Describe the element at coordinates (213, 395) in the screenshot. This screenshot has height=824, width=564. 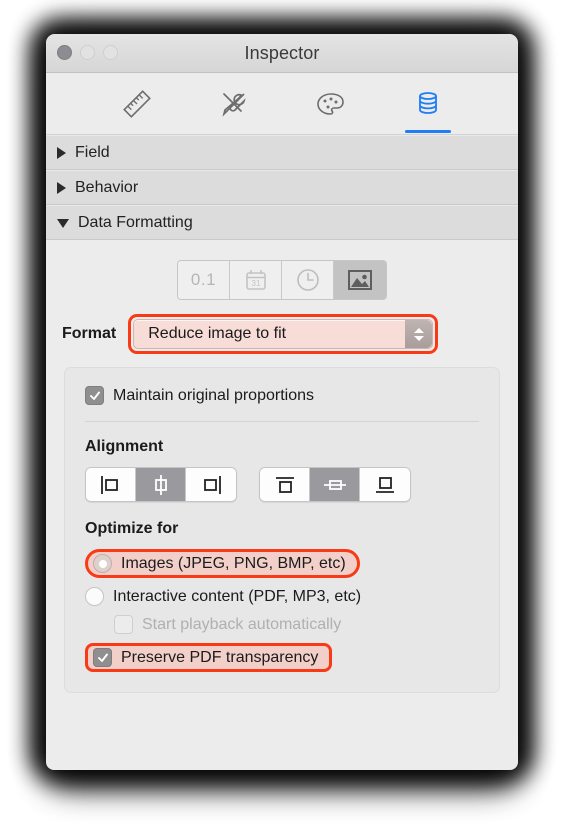
I see `maintain-proportions-label: Maintain original proportions` at that location.